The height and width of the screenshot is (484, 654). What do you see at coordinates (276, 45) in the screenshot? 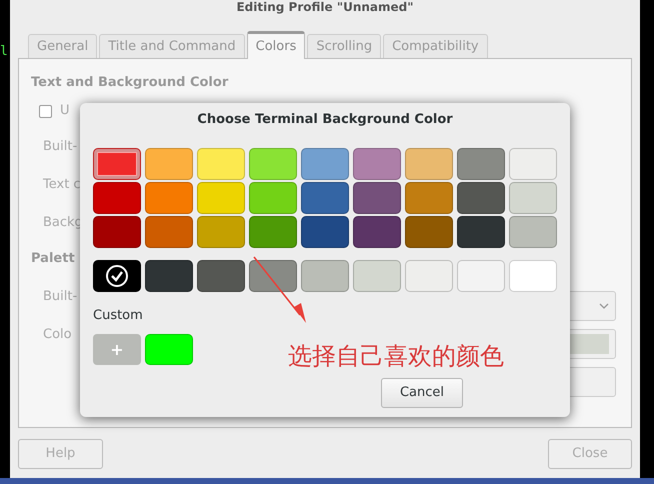
I see `tab: Colors` at bounding box center [276, 45].